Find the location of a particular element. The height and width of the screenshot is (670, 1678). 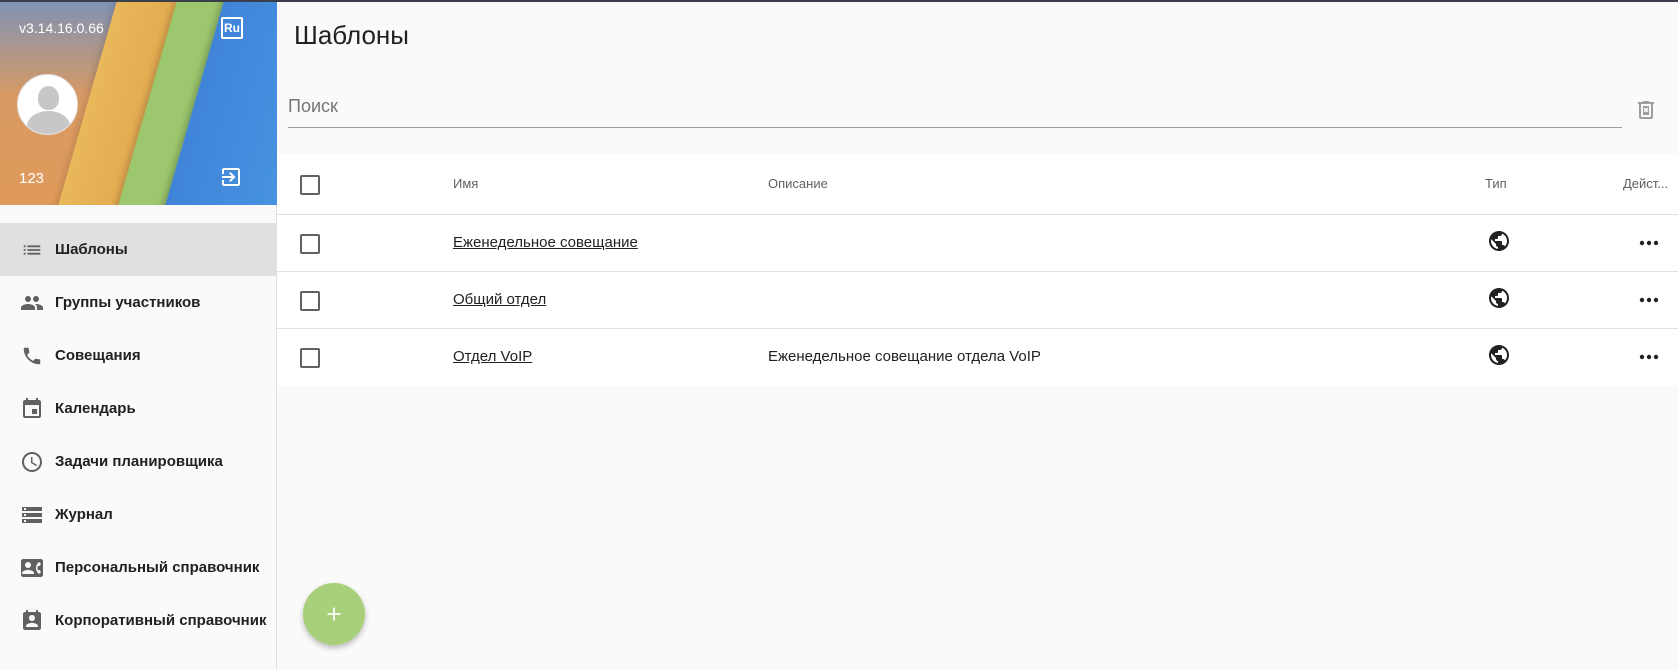

sidebar-item-corporate-directory: Корпоративный справочник is located at coordinates (138, 620).